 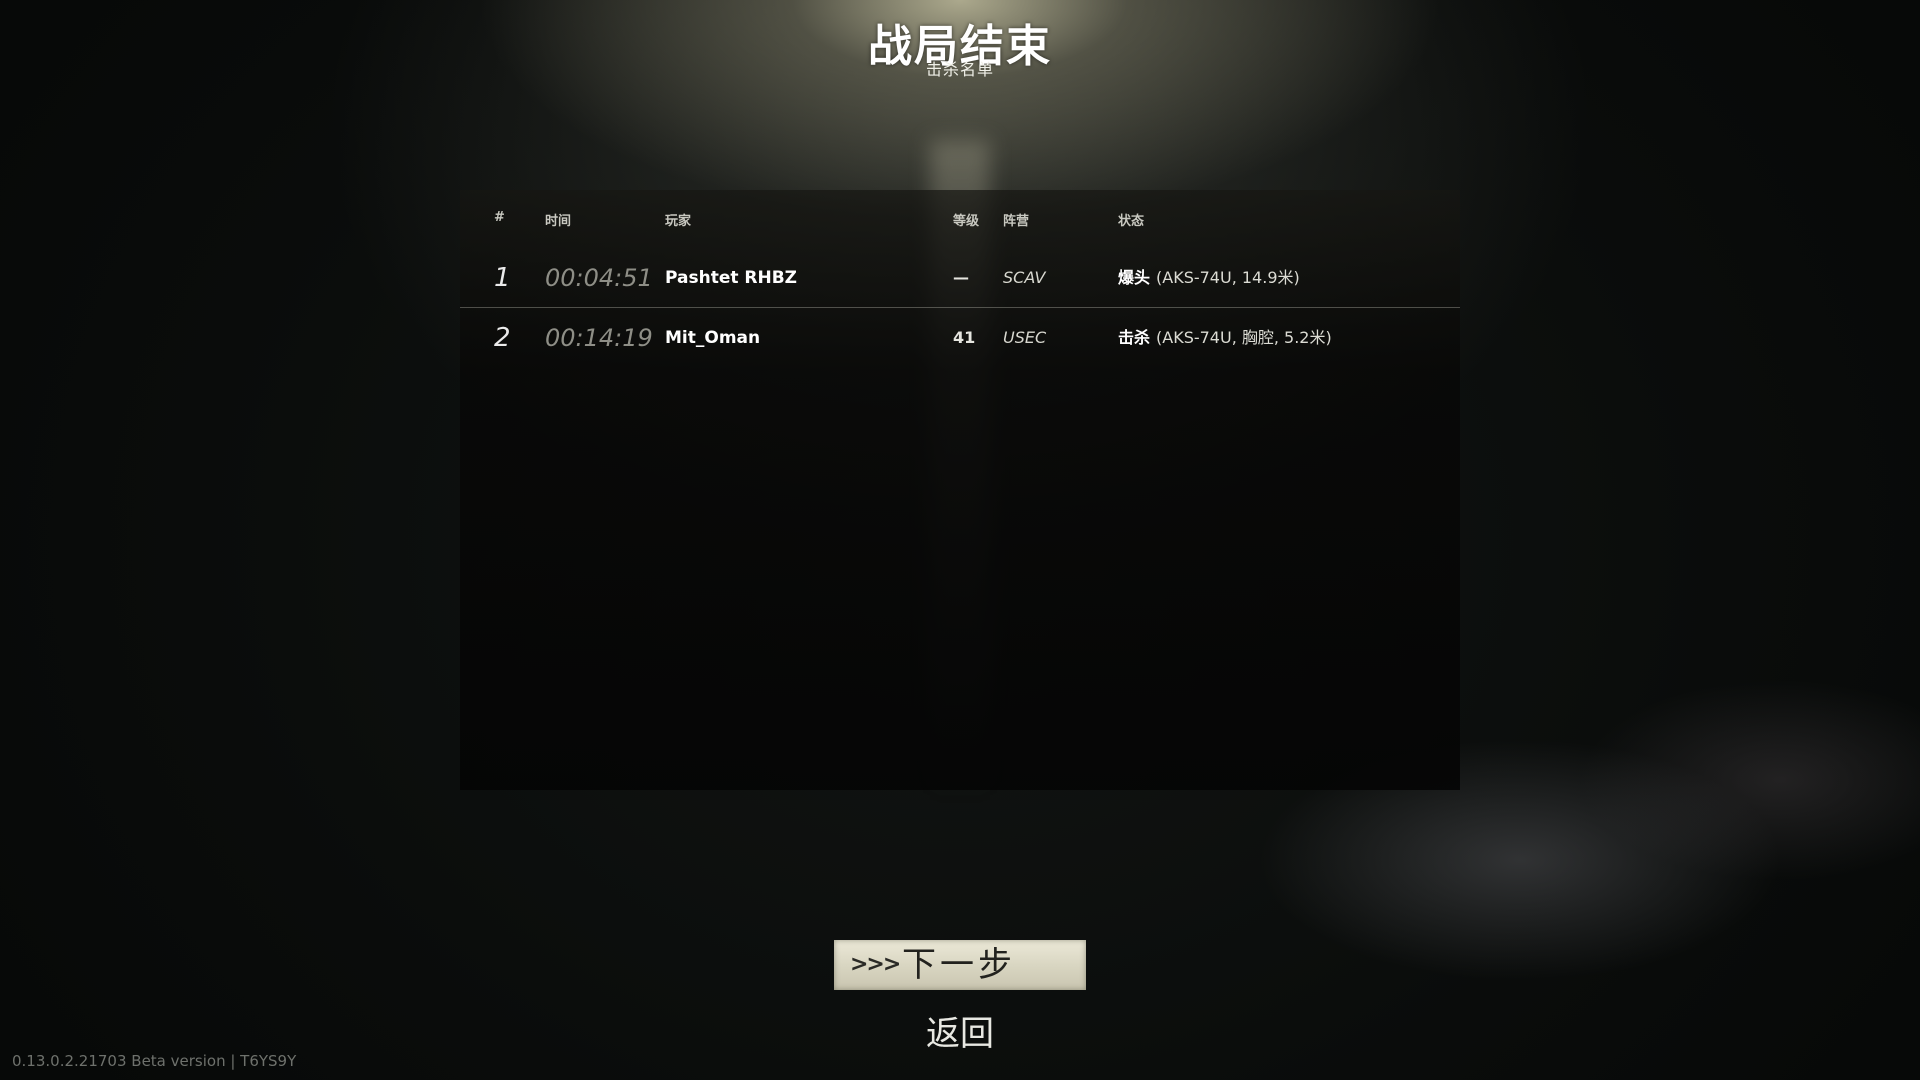 I want to click on row-index: 2, so click(x=502, y=338).